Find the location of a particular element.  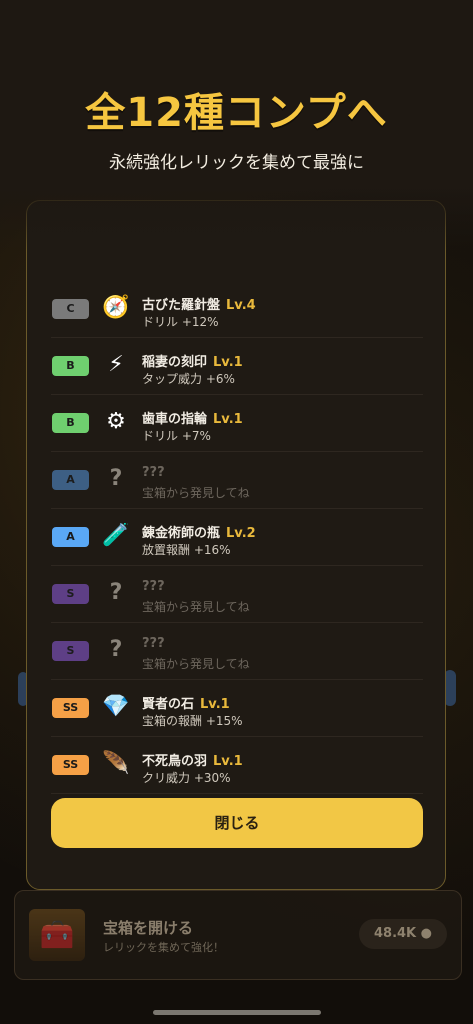

open-chest-subtitle: レリックを集めて強化！ is located at coordinates (163, 947).